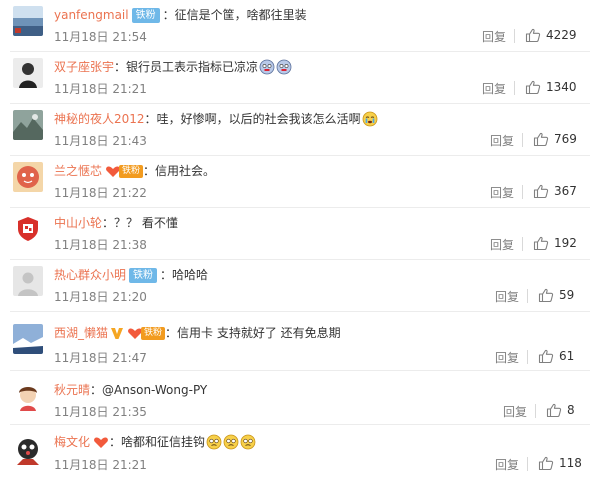  What do you see at coordinates (556, 295) in the screenshot?
I see `like-button: 59` at bounding box center [556, 295].